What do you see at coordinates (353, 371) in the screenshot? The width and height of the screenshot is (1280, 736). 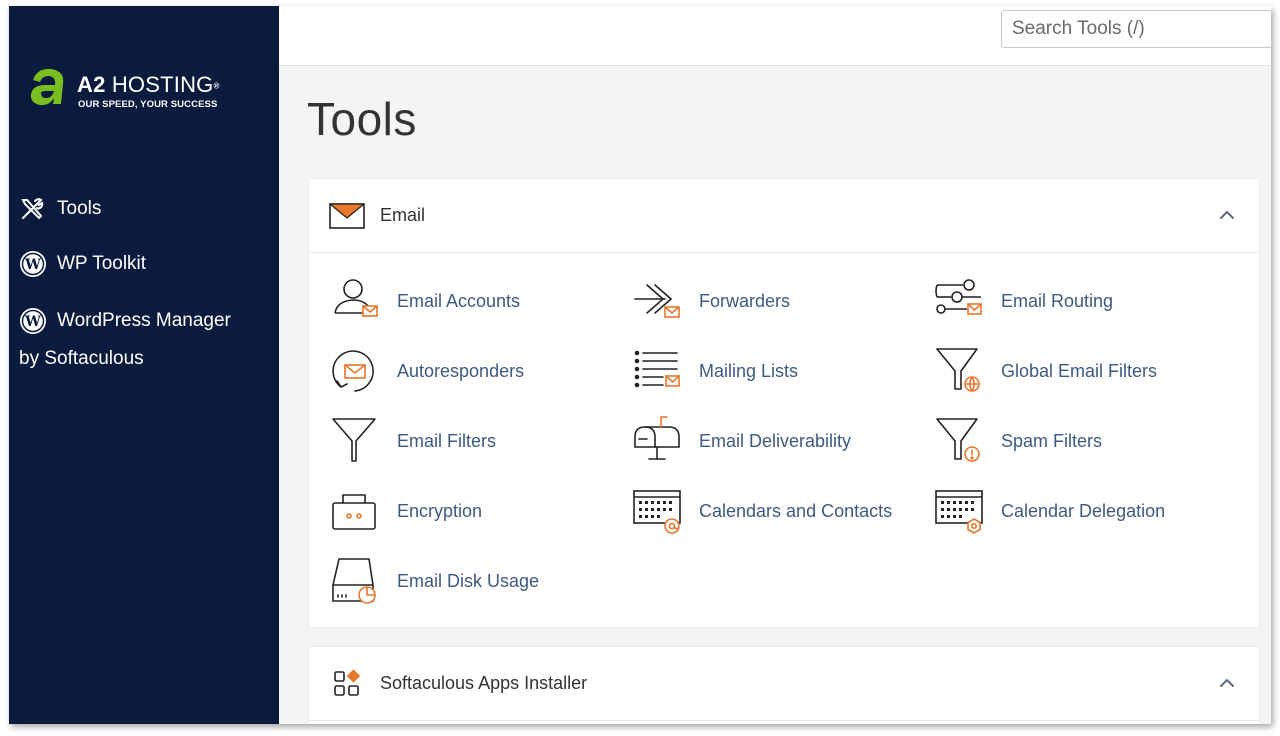 I see `autoresponders-icon` at bounding box center [353, 371].